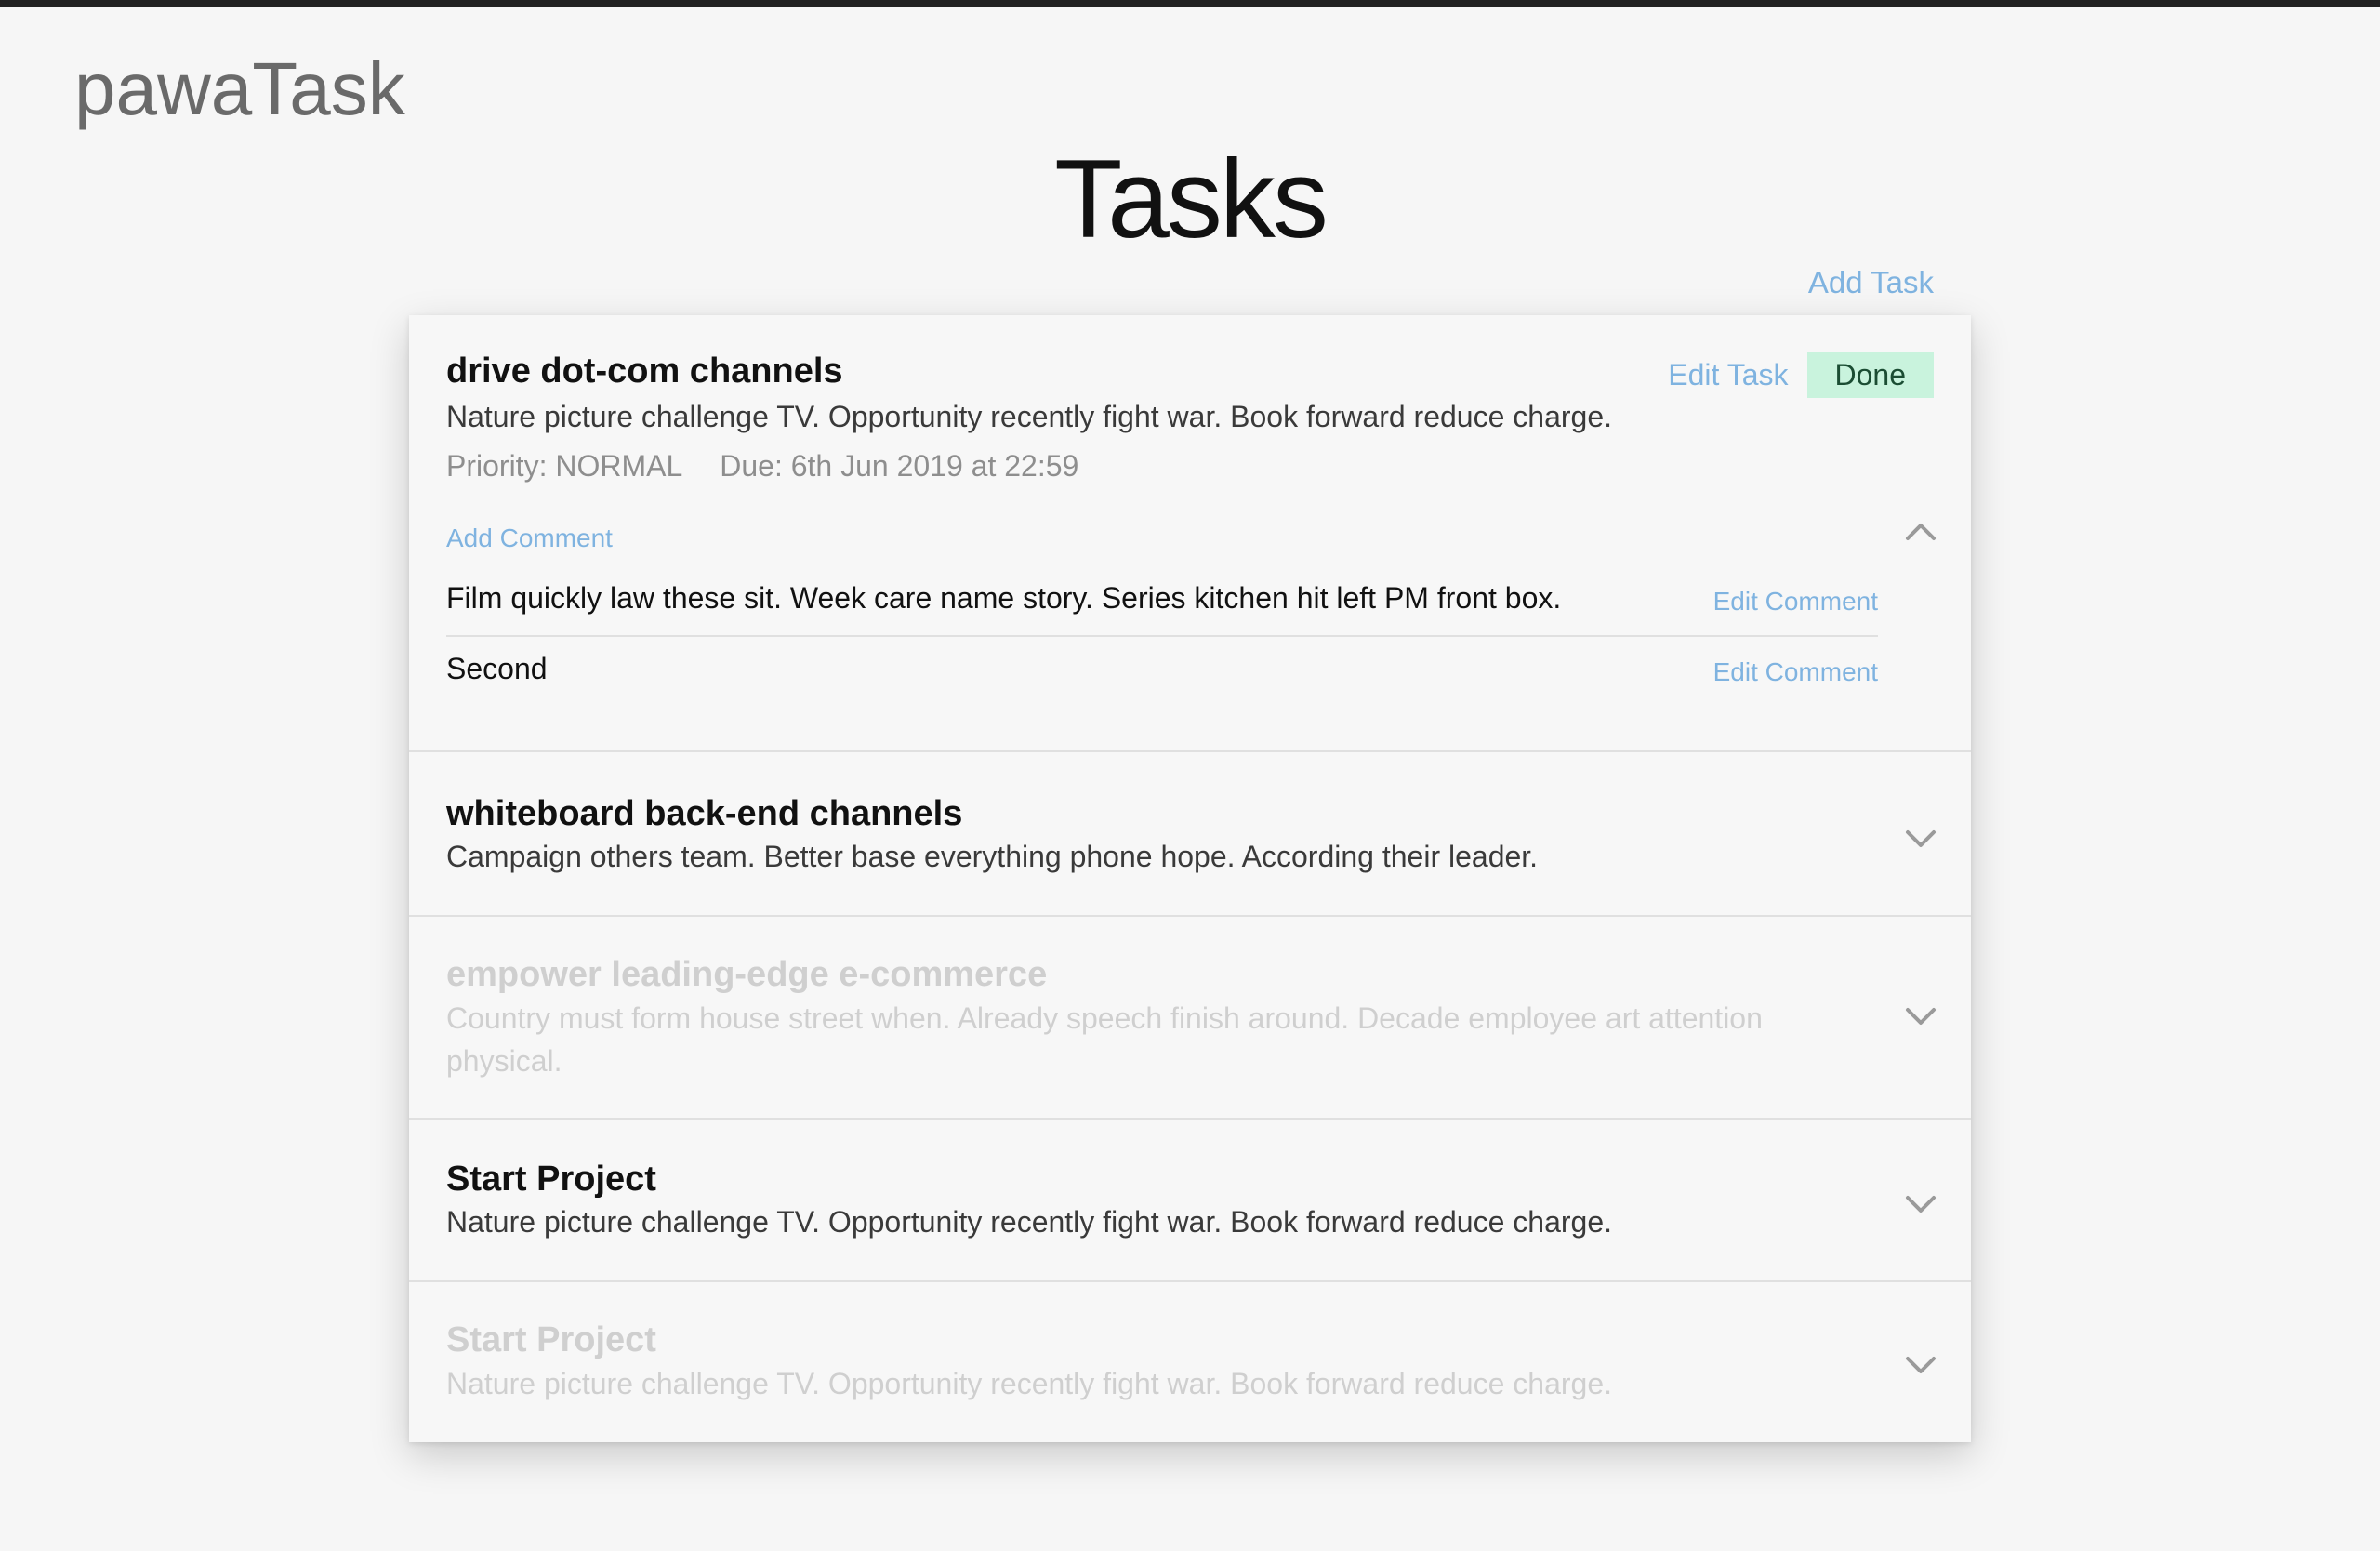 This screenshot has width=2380, height=1551. What do you see at coordinates (1920, 532) in the screenshot?
I see `chevron-up-icon` at bounding box center [1920, 532].